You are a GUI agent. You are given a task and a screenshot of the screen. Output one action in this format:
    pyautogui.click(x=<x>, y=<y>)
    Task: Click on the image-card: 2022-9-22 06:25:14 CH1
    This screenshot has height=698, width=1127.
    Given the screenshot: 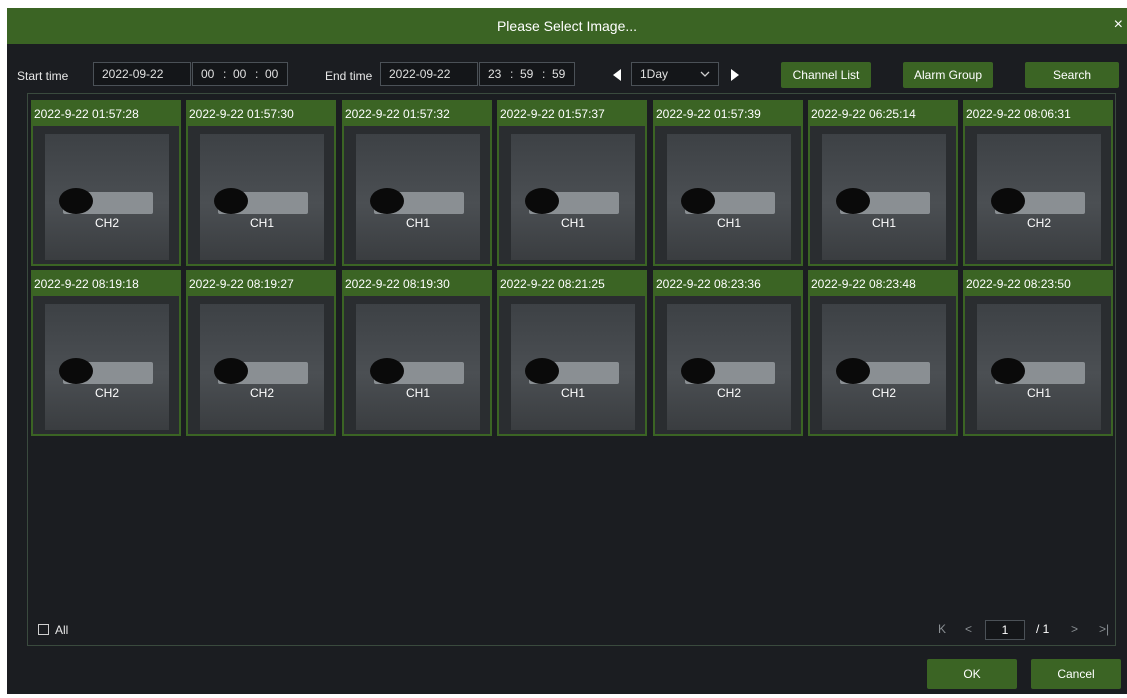 What is the action you would take?
    pyautogui.click(x=883, y=183)
    